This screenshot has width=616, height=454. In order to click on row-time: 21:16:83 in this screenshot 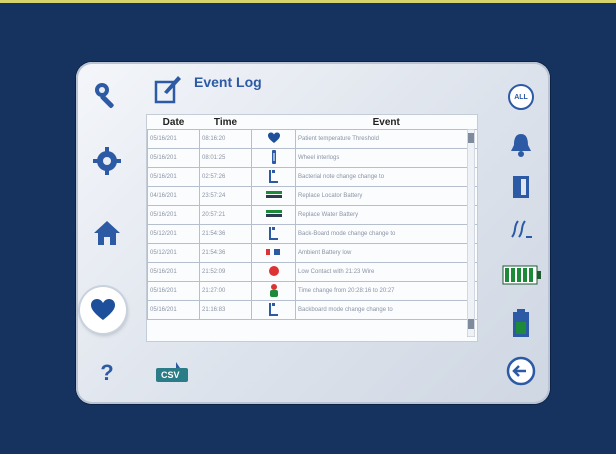, I will do `click(225, 310)`.